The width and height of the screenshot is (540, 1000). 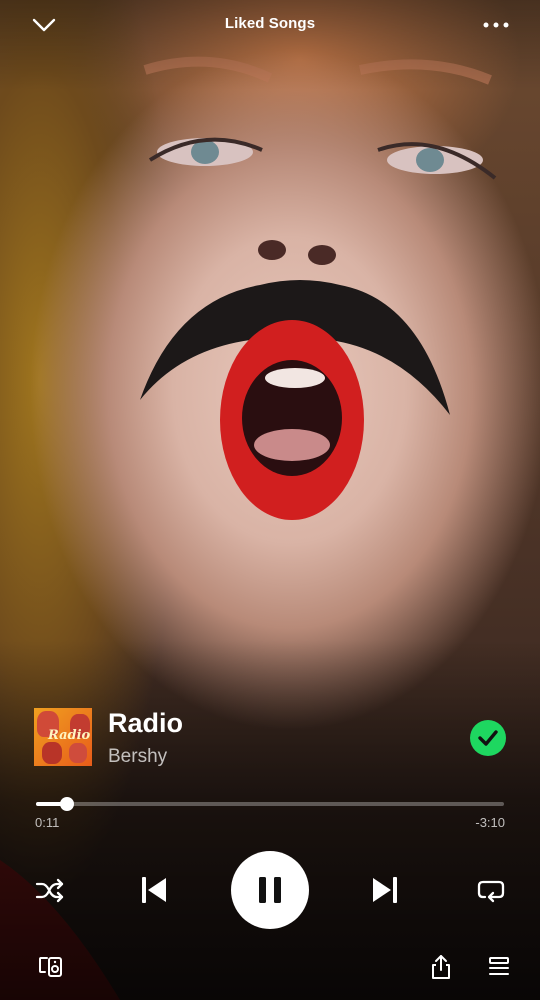 I want to click on check-icon, so click(x=488, y=738).